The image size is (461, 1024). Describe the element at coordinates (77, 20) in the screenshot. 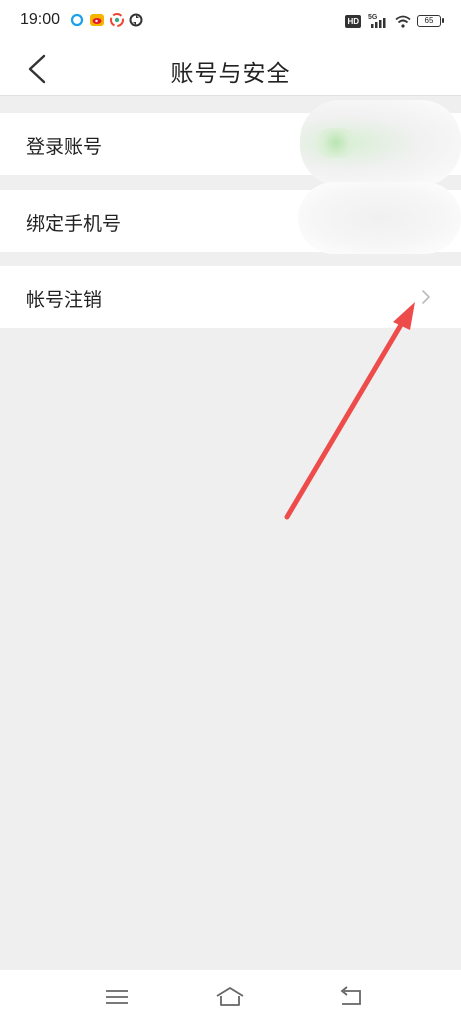

I see `notification-app-icon` at that location.